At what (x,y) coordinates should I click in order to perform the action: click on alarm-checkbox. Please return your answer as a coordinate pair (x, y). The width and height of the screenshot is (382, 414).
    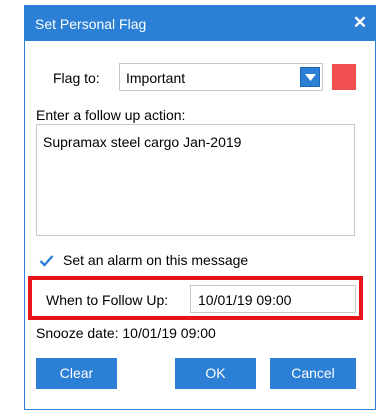
    Looking at the image, I should click on (46, 260).